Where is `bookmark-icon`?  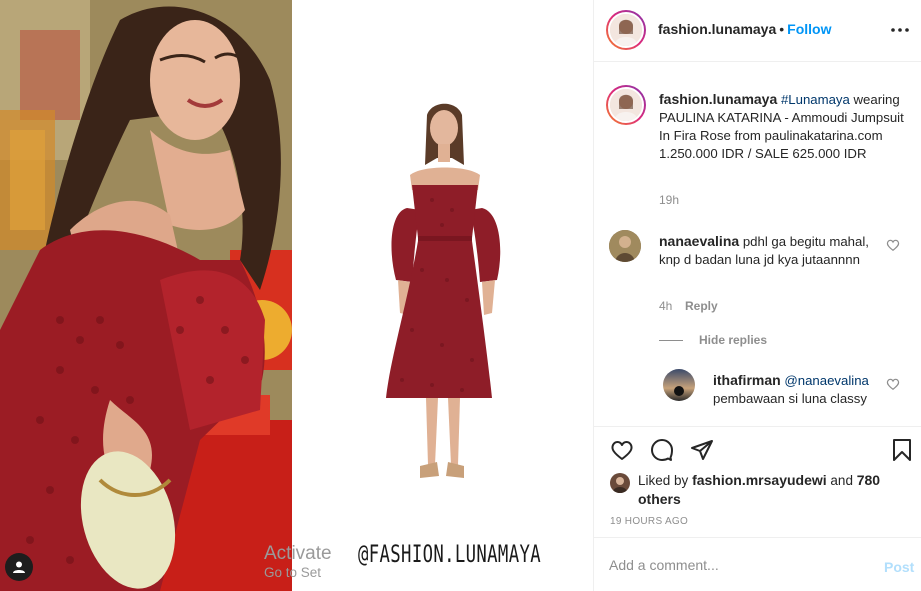
bookmark-icon is located at coordinates (902, 450).